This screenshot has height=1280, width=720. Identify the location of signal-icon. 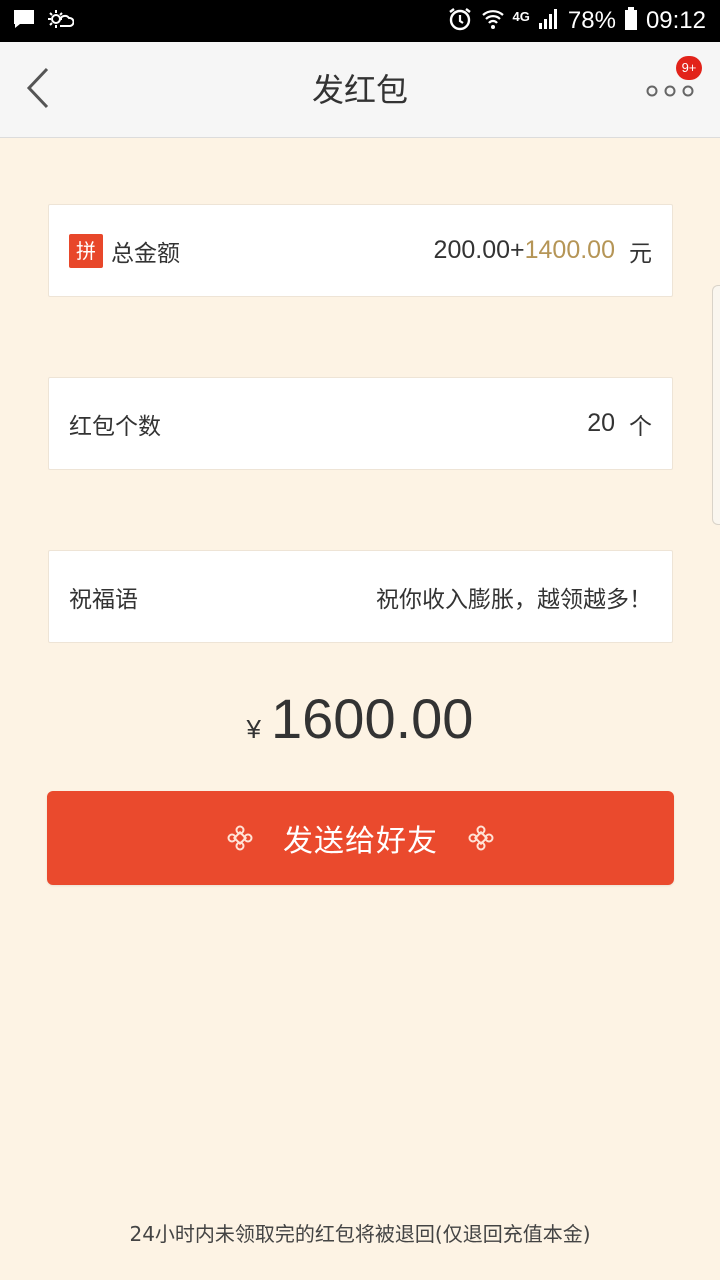
(549, 21).